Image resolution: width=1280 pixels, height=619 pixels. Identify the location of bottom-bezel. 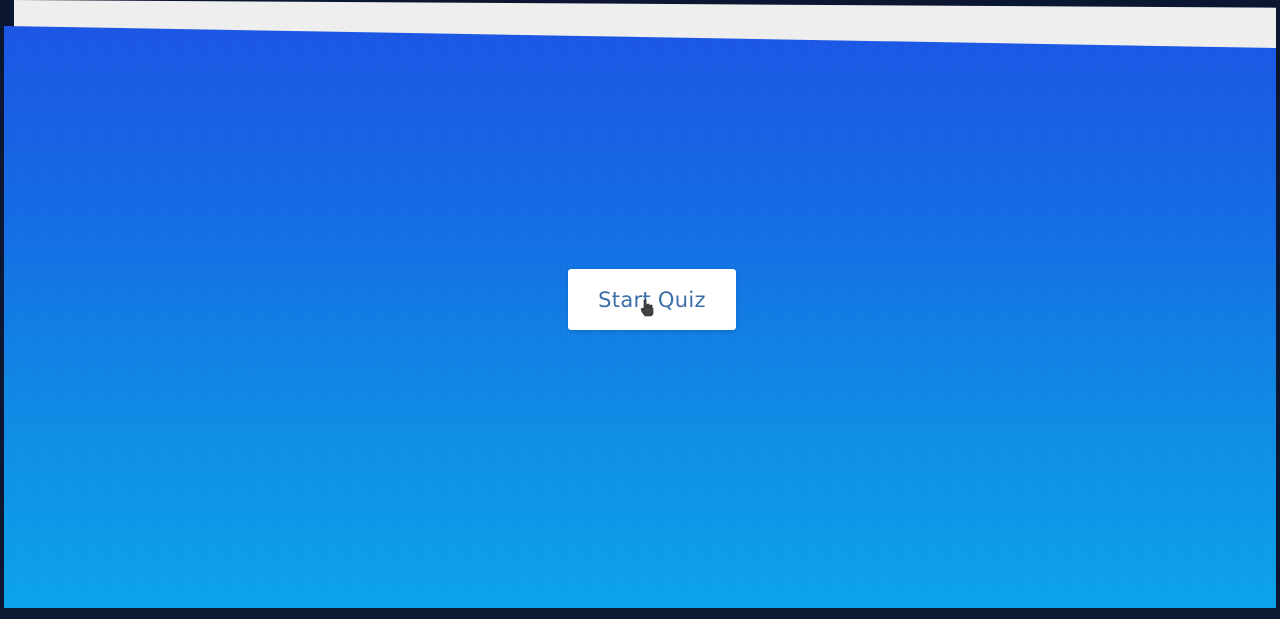
(640, 613).